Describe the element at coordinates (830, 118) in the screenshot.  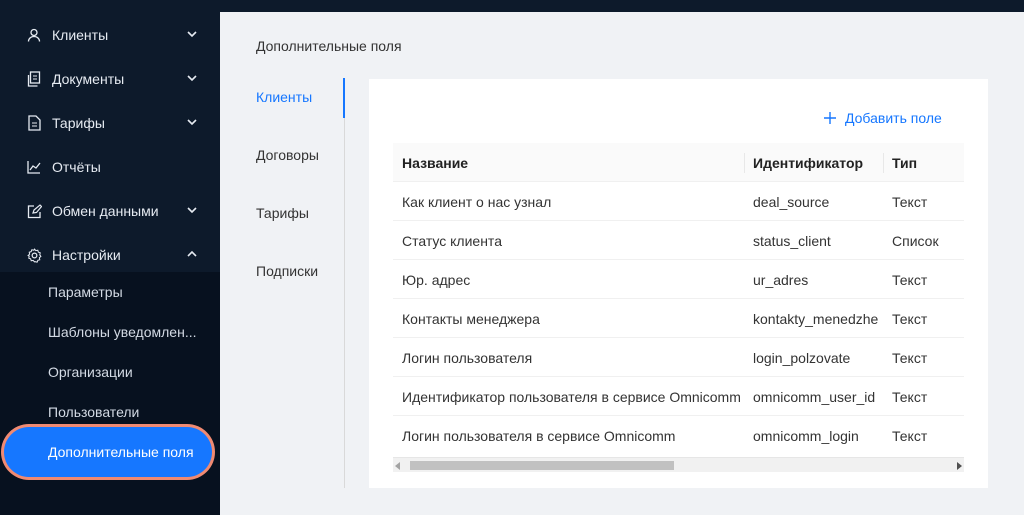
I see `plus-icon` at that location.